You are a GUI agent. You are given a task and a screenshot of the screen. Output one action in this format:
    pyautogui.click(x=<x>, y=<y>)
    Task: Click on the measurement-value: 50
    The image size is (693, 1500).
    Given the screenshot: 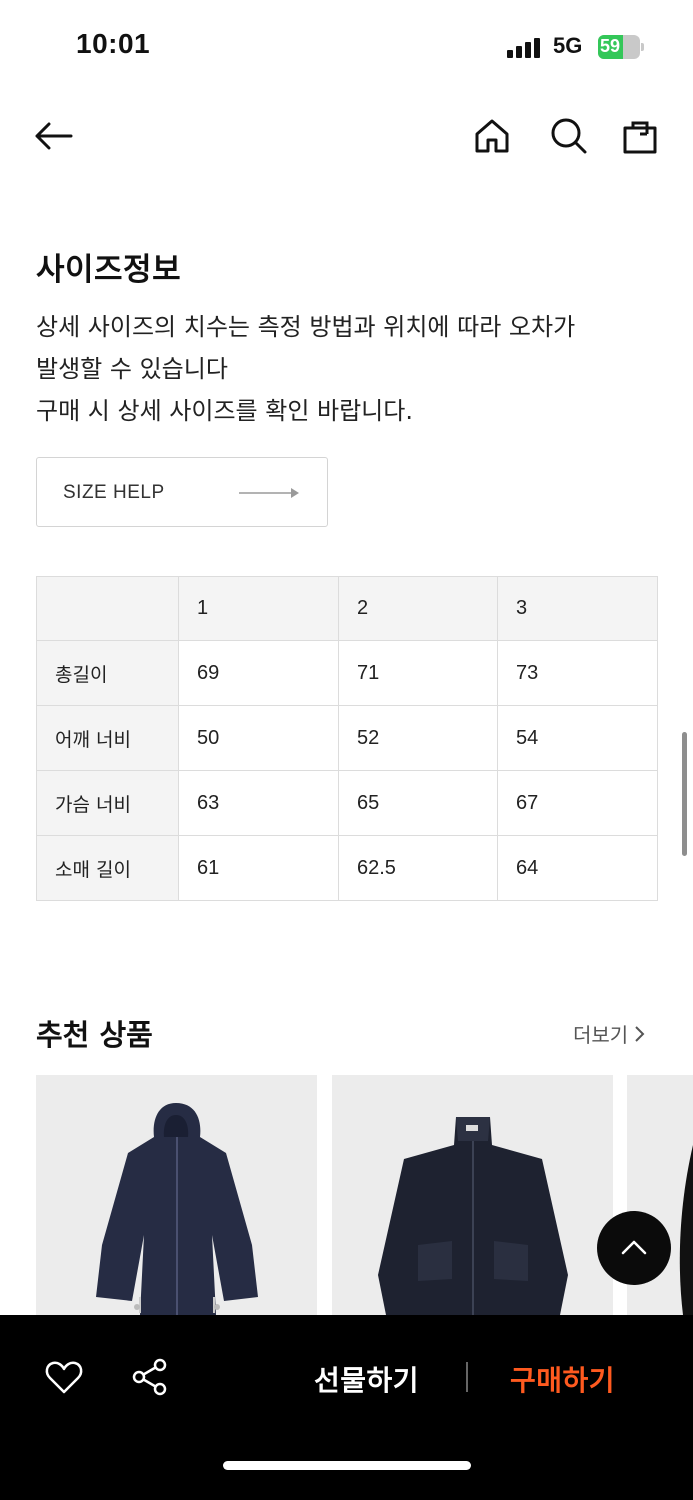 What is the action you would take?
    pyautogui.click(x=258, y=738)
    